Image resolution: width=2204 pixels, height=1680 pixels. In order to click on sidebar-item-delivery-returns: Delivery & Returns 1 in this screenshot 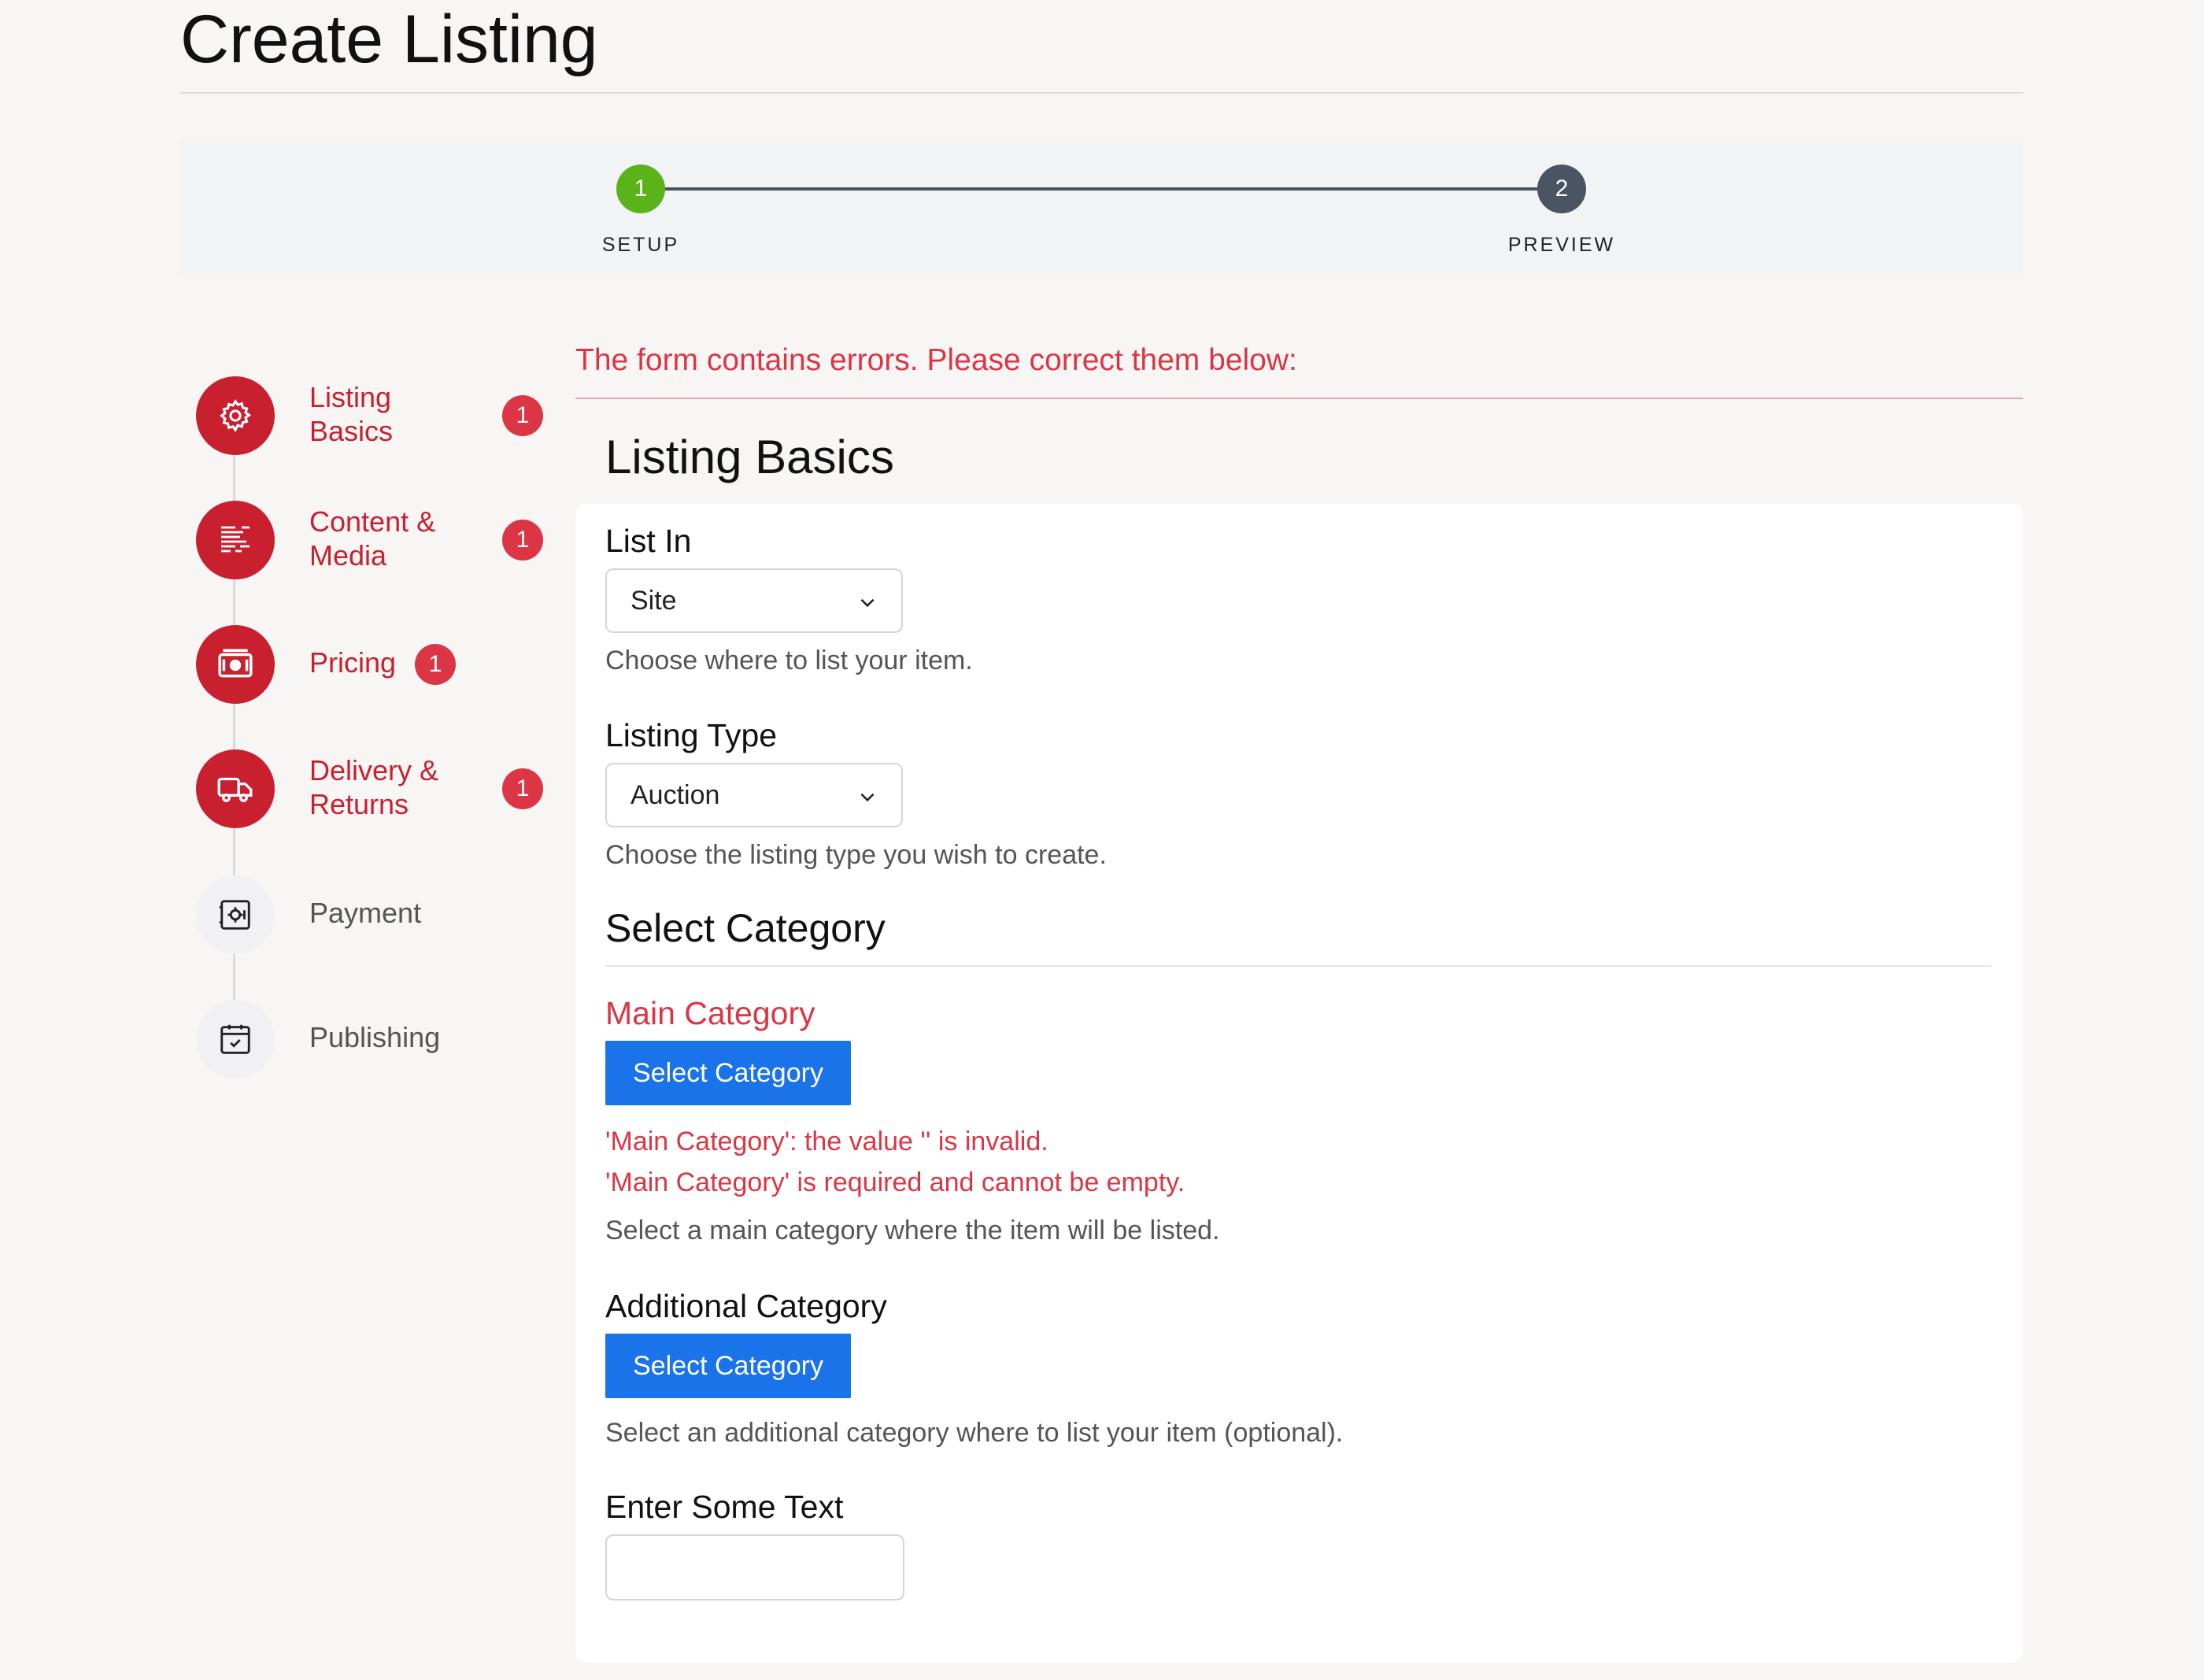, I will do `click(373, 788)`.